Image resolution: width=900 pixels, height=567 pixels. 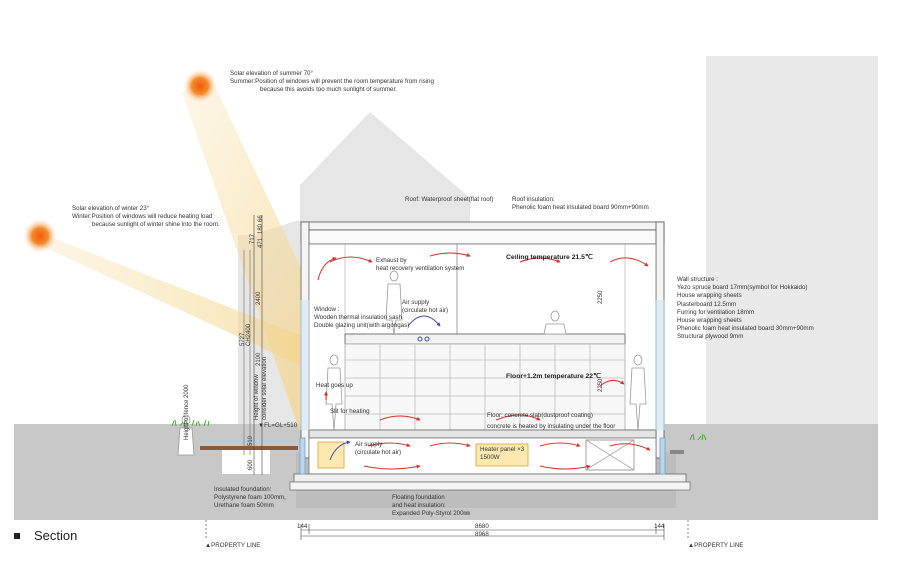 What do you see at coordinates (601, 297) in the screenshot?
I see `dim-2250-top: 2250` at bounding box center [601, 297].